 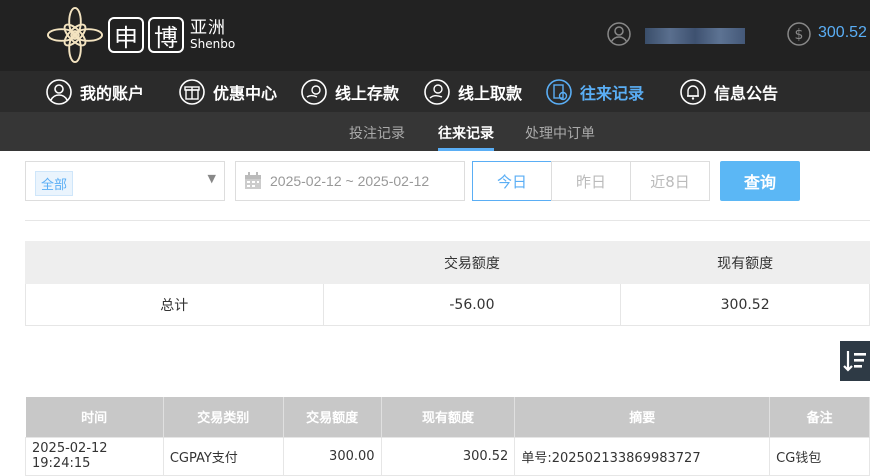 I want to click on column-header: 交易额度, so click(x=332, y=417).